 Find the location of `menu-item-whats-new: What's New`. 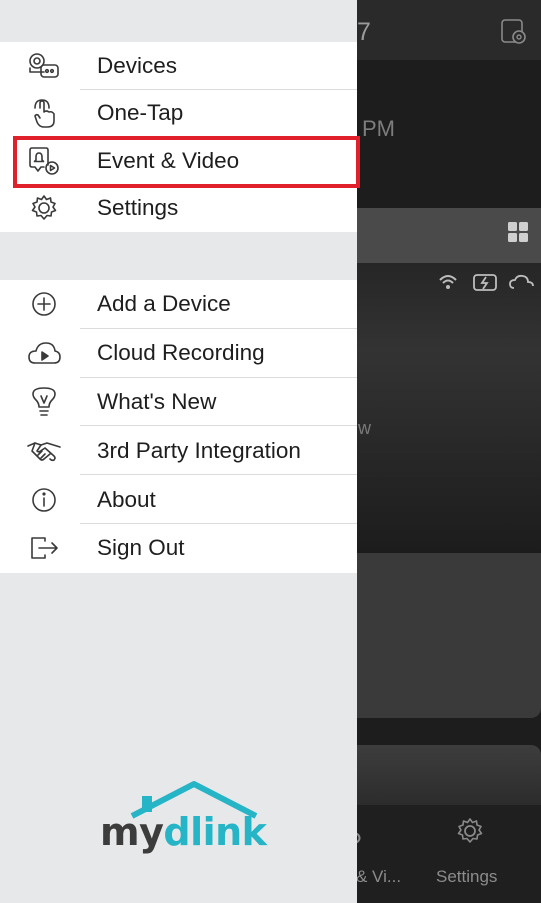

menu-item-whats-new: What's New is located at coordinates (178, 402).